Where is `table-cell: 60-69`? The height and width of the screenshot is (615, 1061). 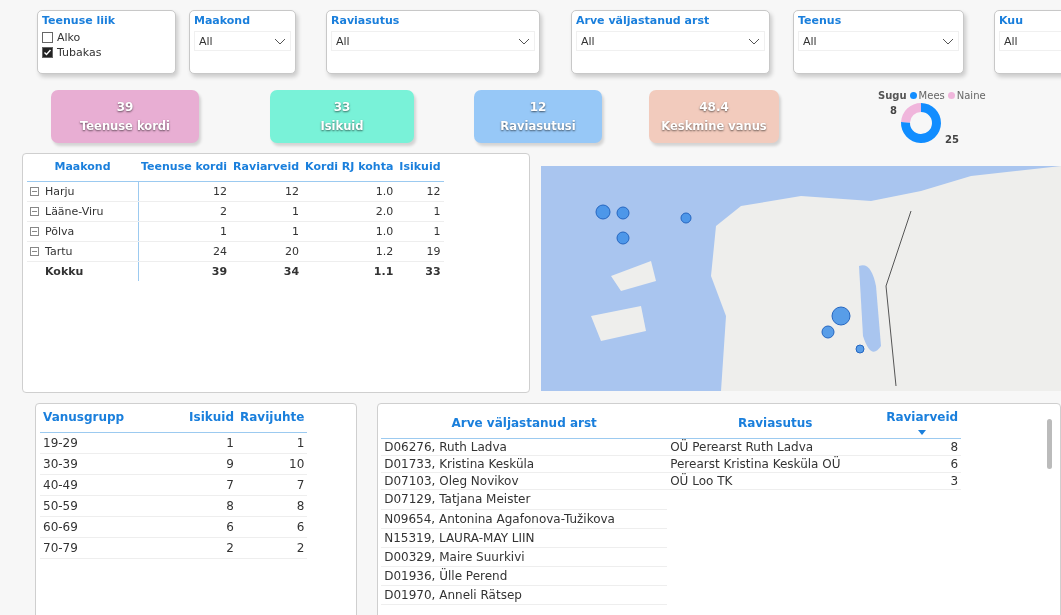
table-cell: 60-69 is located at coordinates (98, 527).